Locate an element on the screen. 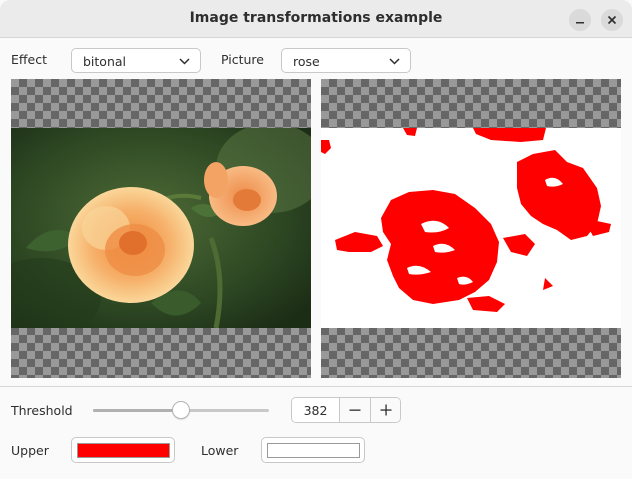 The image size is (632, 479). lower-color-button is located at coordinates (313, 450).